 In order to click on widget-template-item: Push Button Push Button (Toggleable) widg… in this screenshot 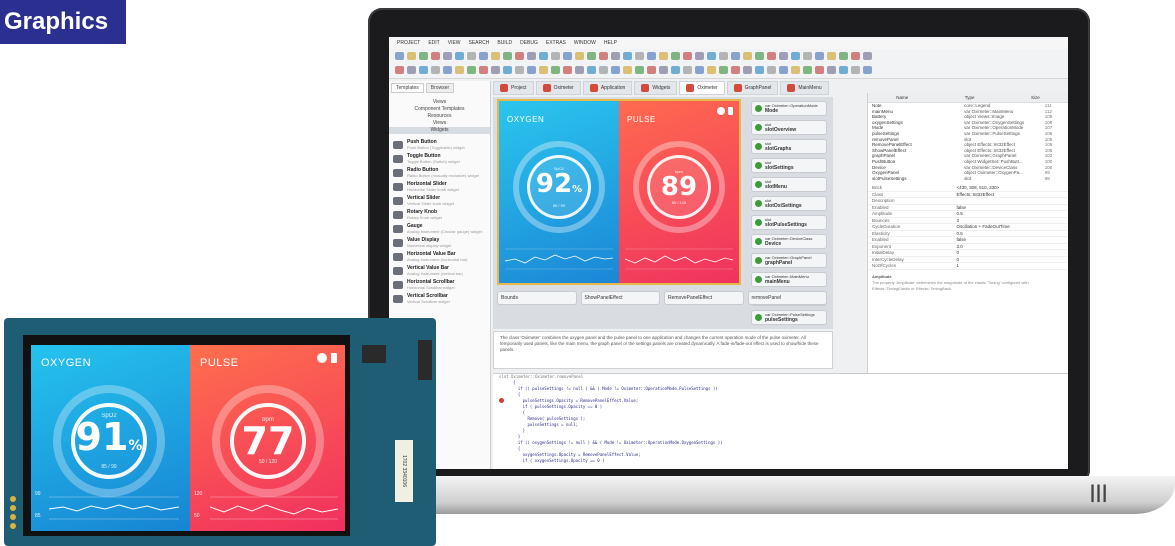, I will do `click(439, 145)`.